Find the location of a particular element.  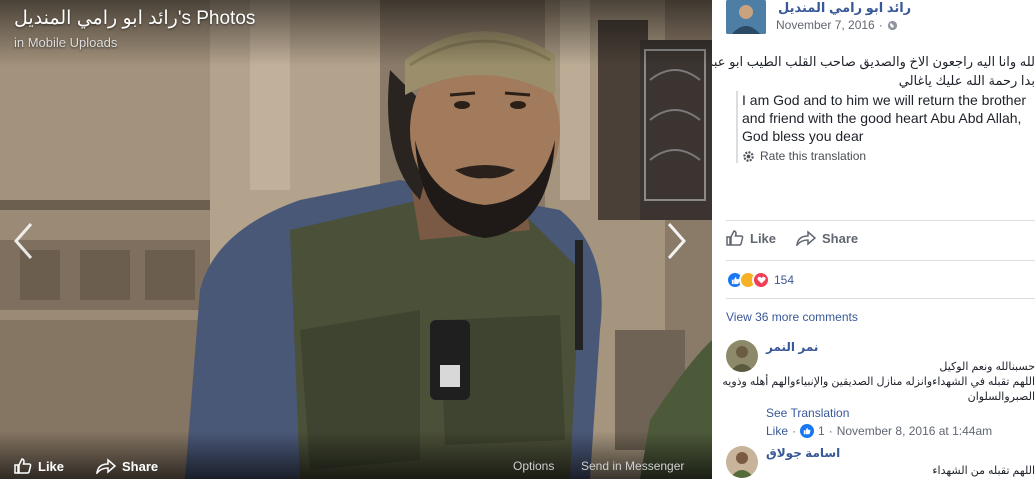

send-in-messenger-link: Send in Messenger is located at coordinates (632, 466).